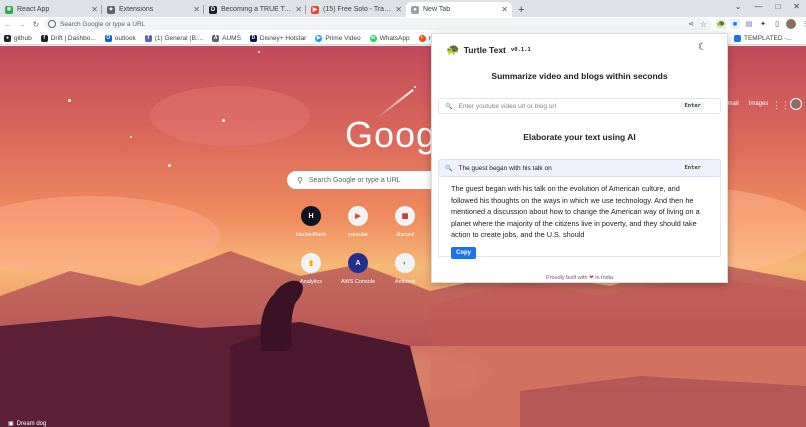  Describe the element at coordinates (253, 38) in the screenshot. I see `hotstar-icon: D` at that location.